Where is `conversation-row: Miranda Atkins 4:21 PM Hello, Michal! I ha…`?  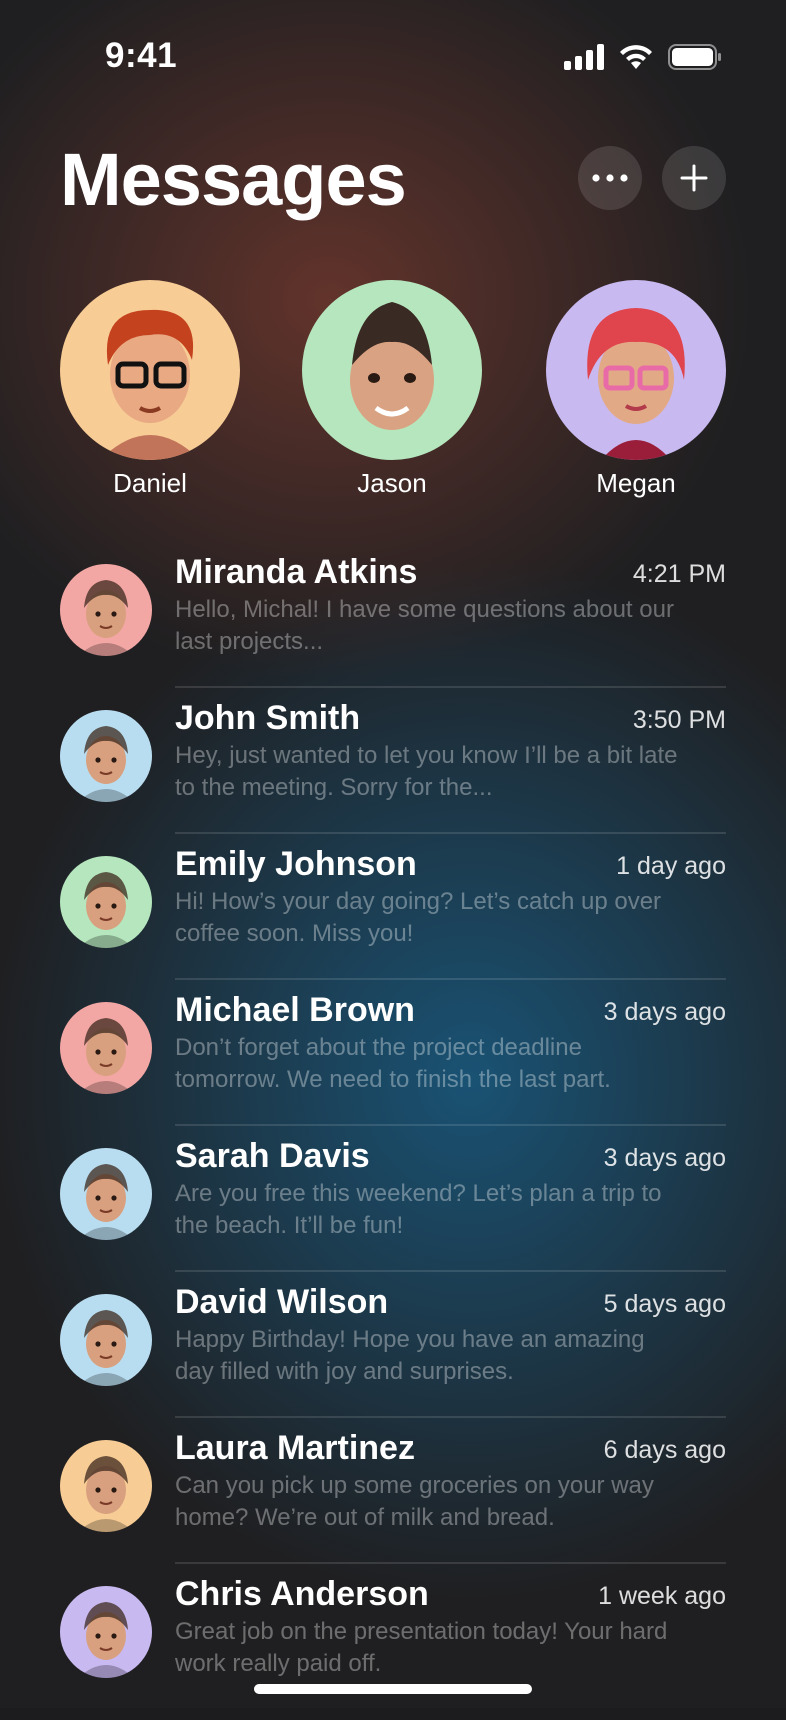 conversation-row: Miranda Atkins 4:21 PM Hello, Michal! I ha… is located at coordinates (393, 625).